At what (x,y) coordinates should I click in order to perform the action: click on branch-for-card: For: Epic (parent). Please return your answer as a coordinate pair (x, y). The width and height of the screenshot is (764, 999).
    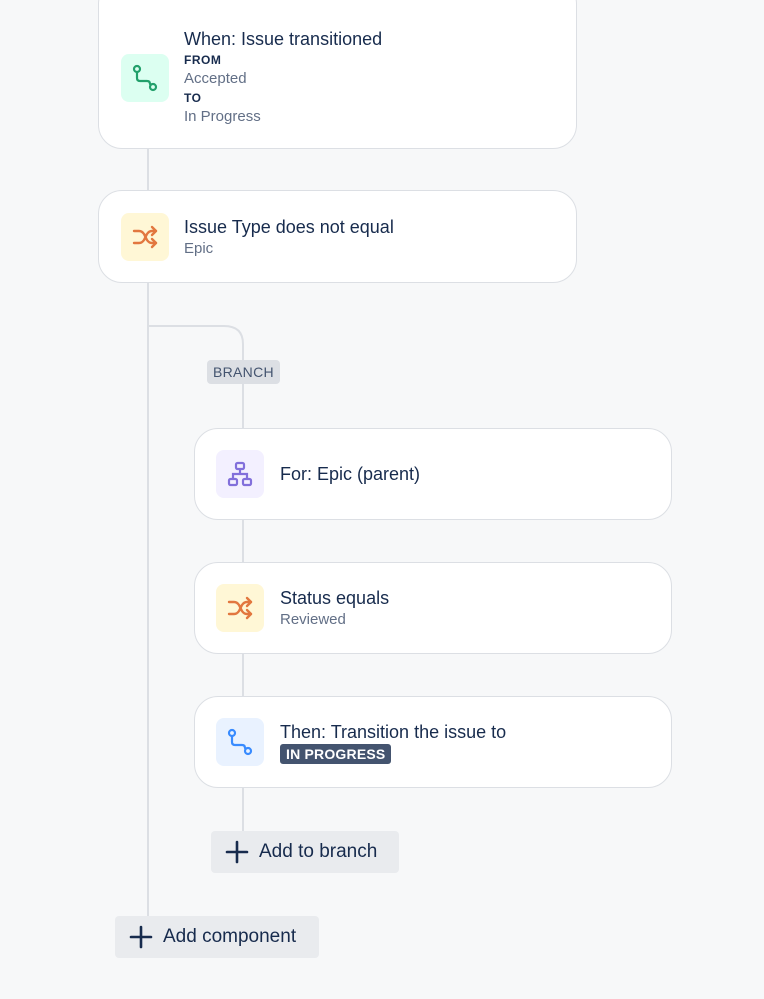
    Looking at the image, I should click on (433, 474).